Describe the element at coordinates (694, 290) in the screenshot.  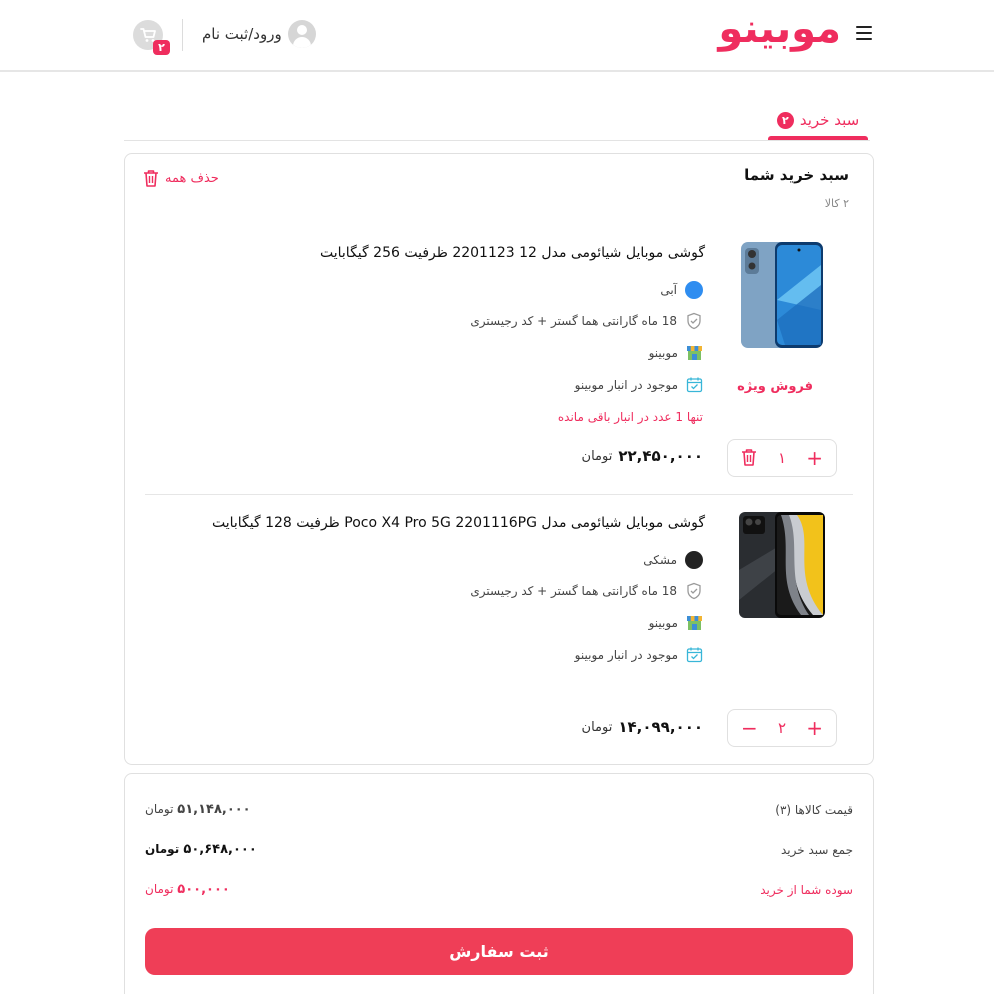
I see `color-swatch-blue` at that location.